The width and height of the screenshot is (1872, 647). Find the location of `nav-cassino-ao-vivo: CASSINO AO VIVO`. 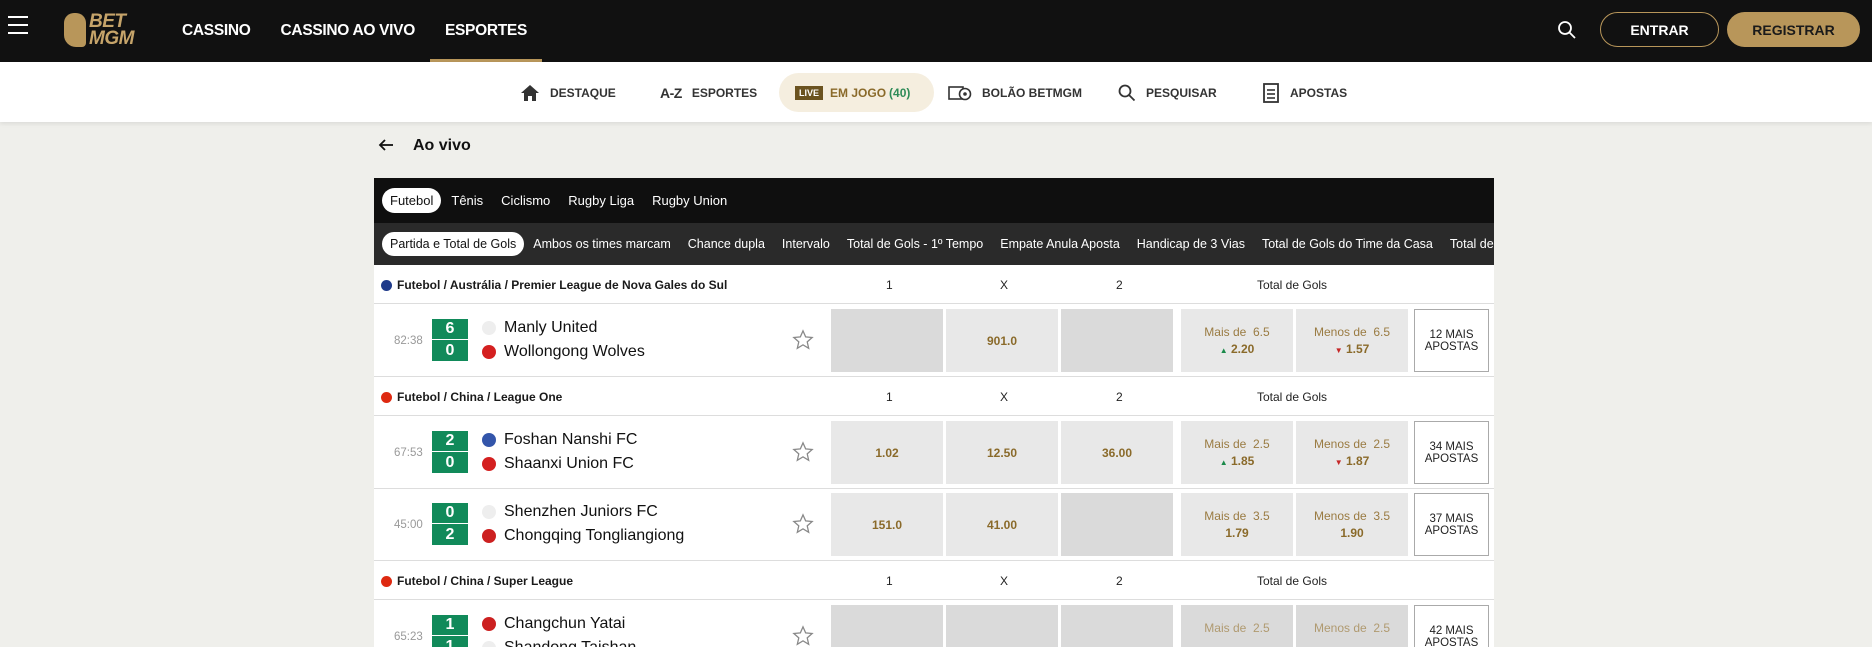

nav-cassino-ao-vivo: CASSINO AO VIVO is located at coordinates (348, 31).